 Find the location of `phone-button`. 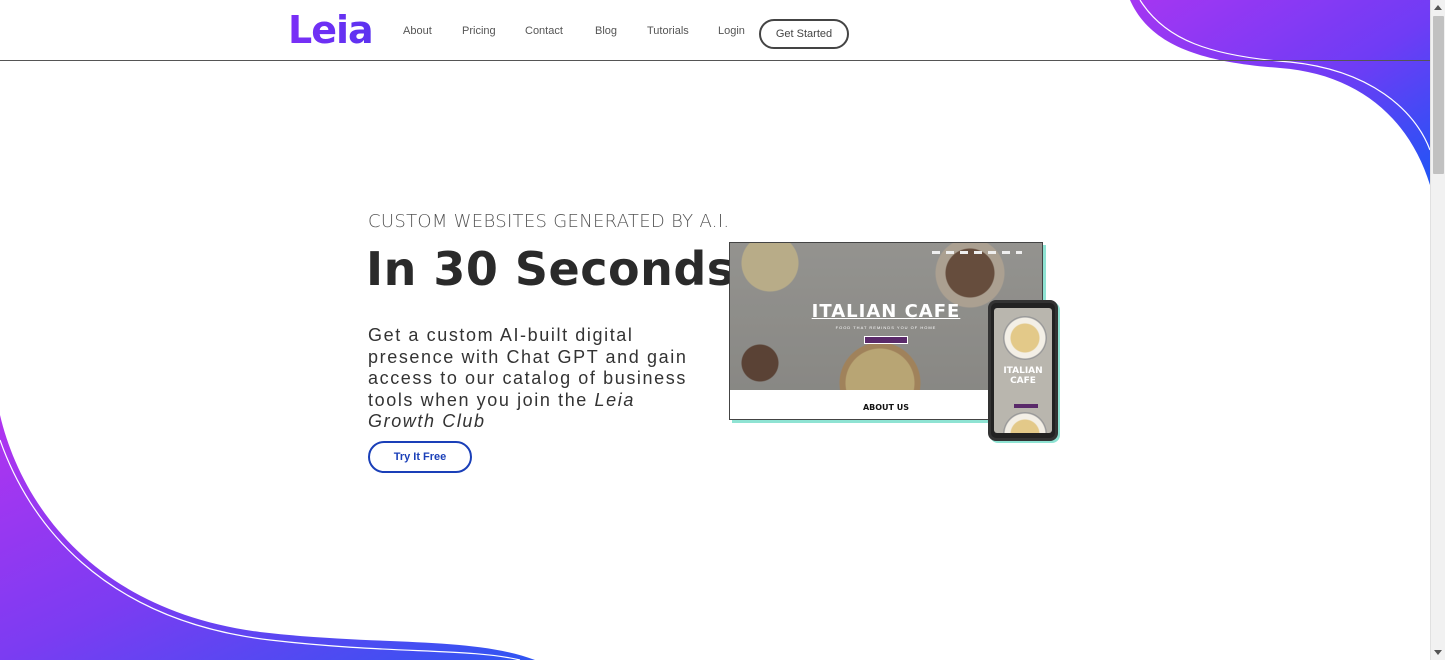

phone-button is located at coordinates (1026, 406).